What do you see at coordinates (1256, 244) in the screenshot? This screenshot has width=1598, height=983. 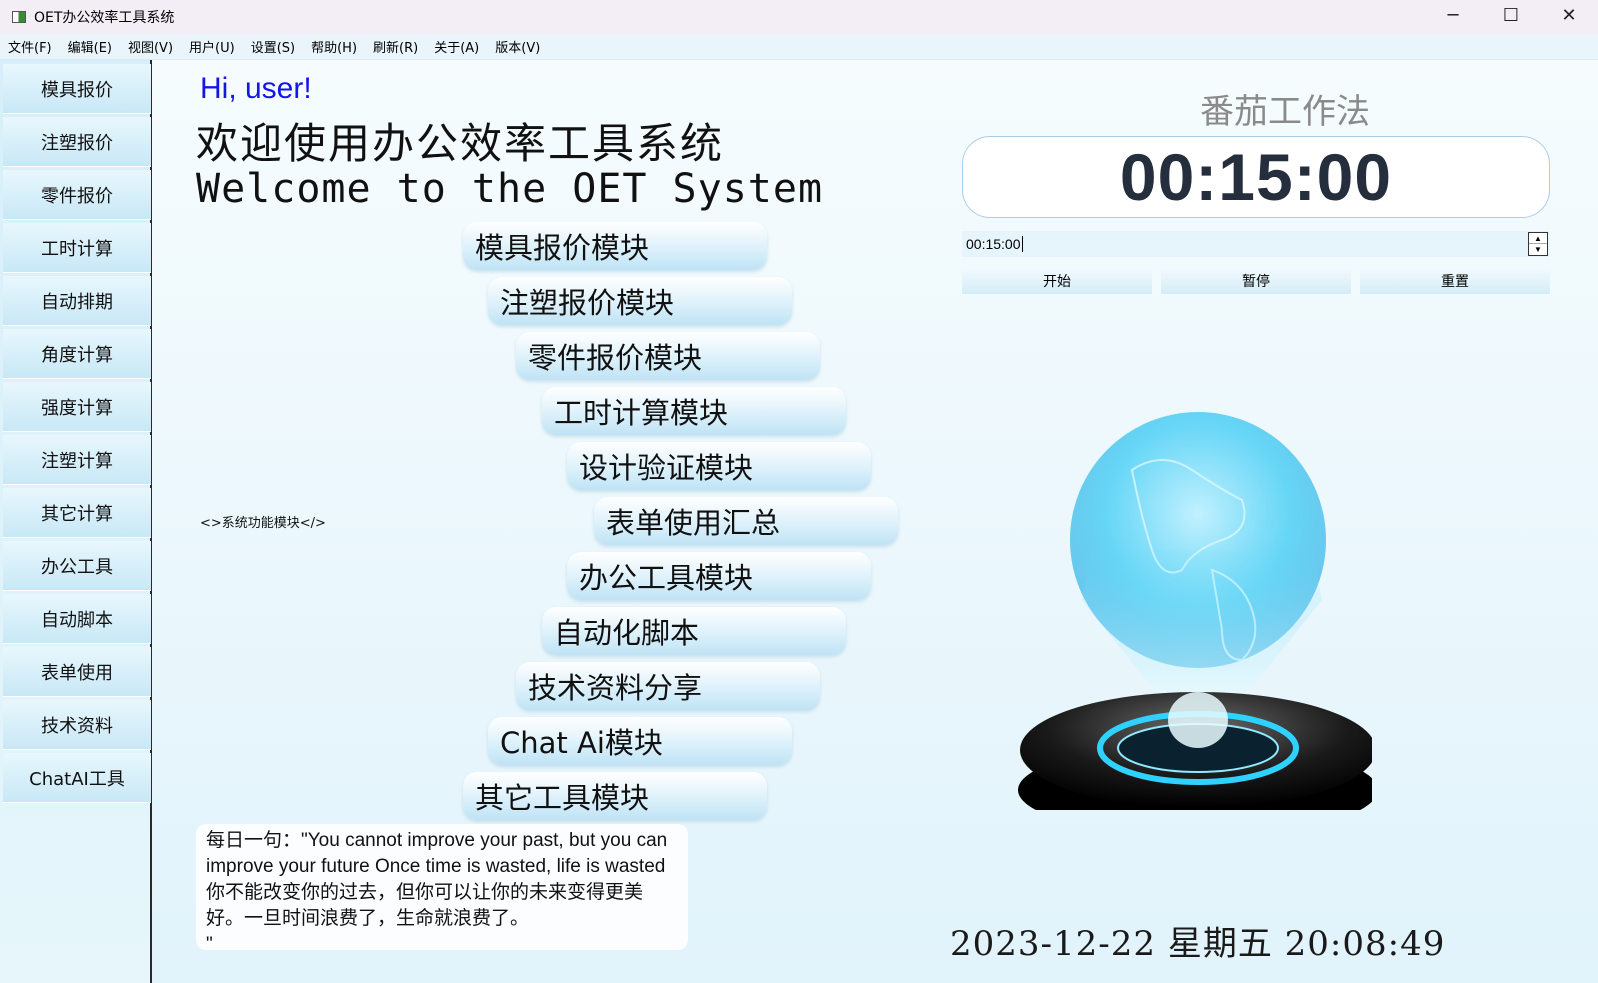 I see `time-input: 00:15:00 ▲ ▼` at bounding box center [1256, 244].